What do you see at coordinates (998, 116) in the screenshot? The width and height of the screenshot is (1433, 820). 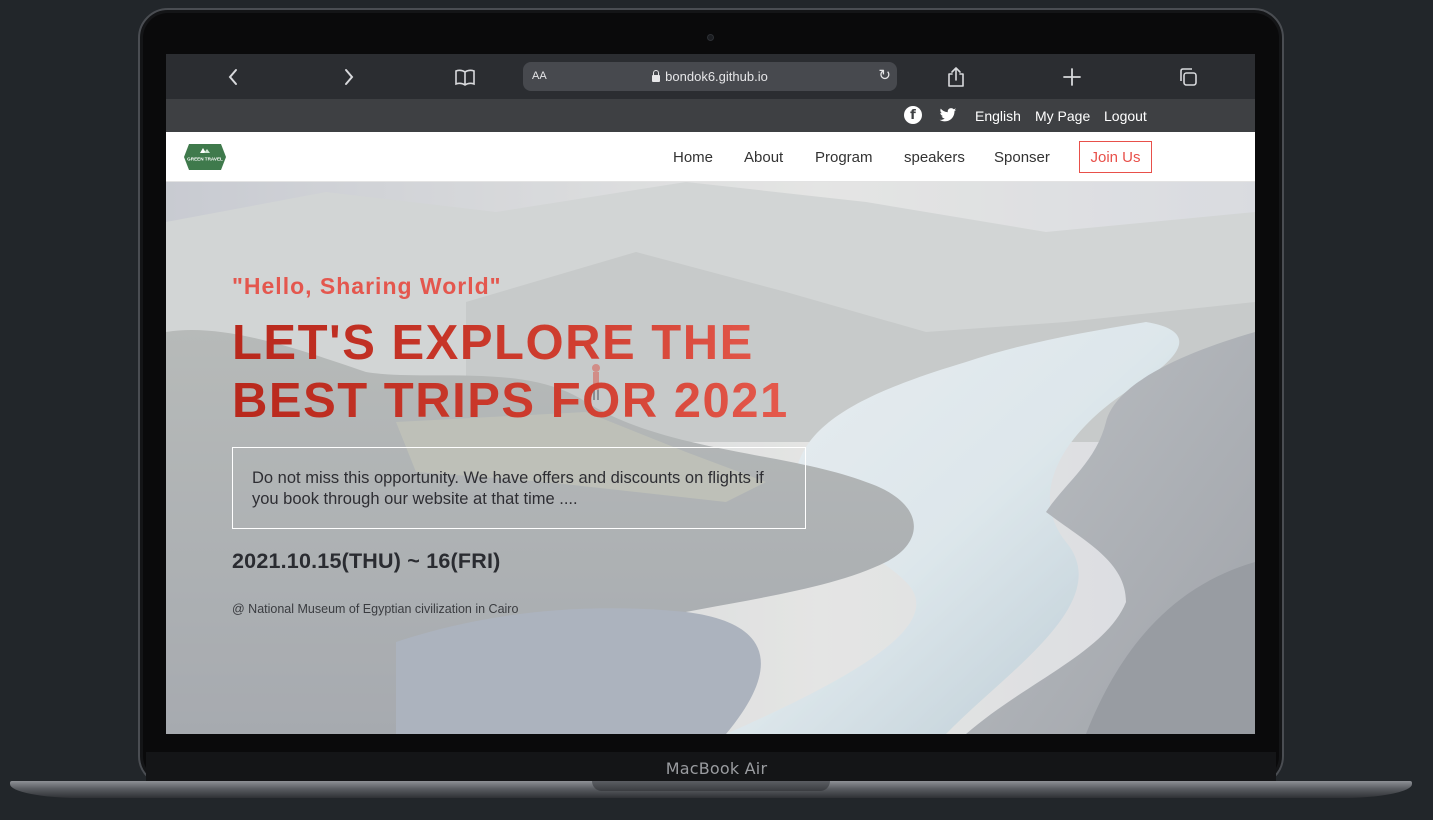 I see `language-link: English` at bounding box center [998, 116].